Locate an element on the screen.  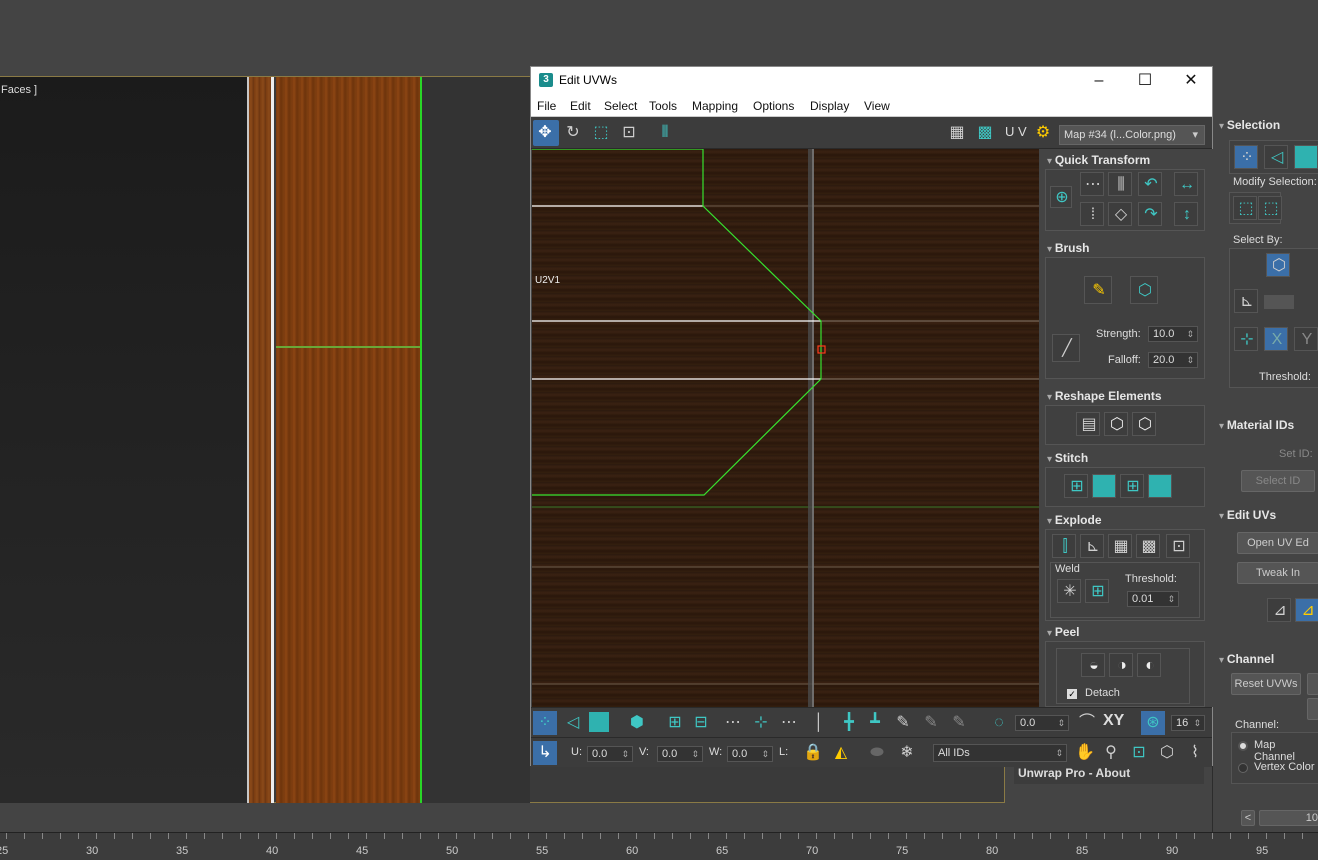
mirror-icon: ⫴ is located at coordinates (666, 133).